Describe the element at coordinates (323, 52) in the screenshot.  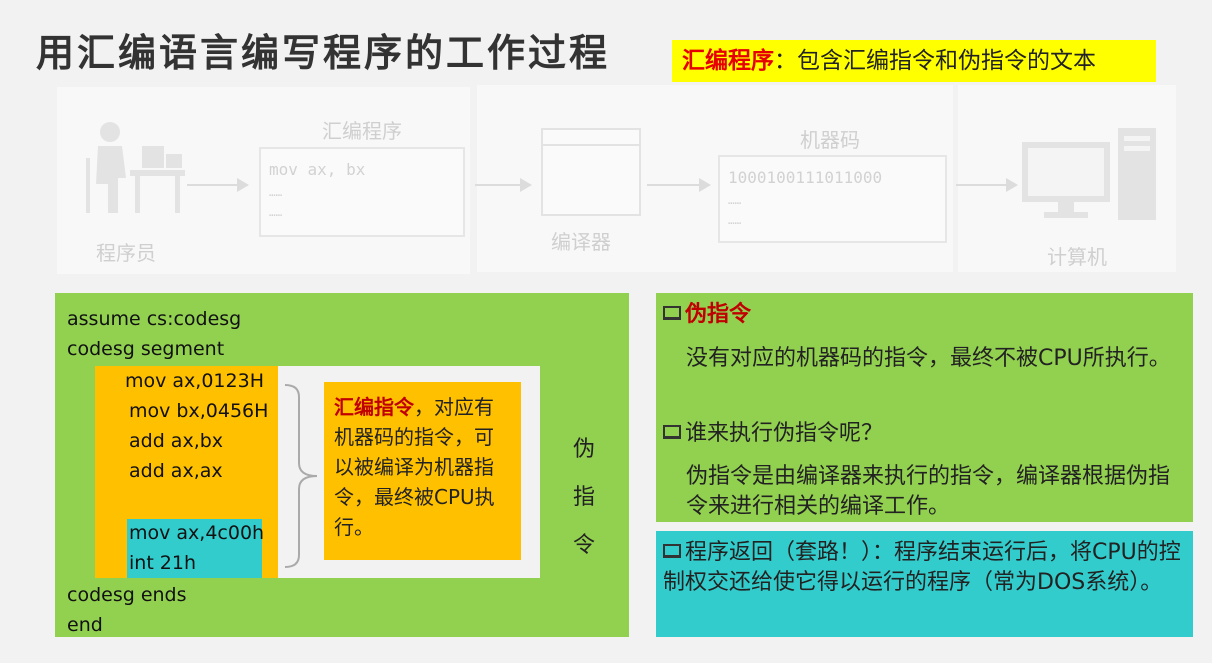
I see `slide-title: 用汇编语言编写程序的工作过程` at that location.